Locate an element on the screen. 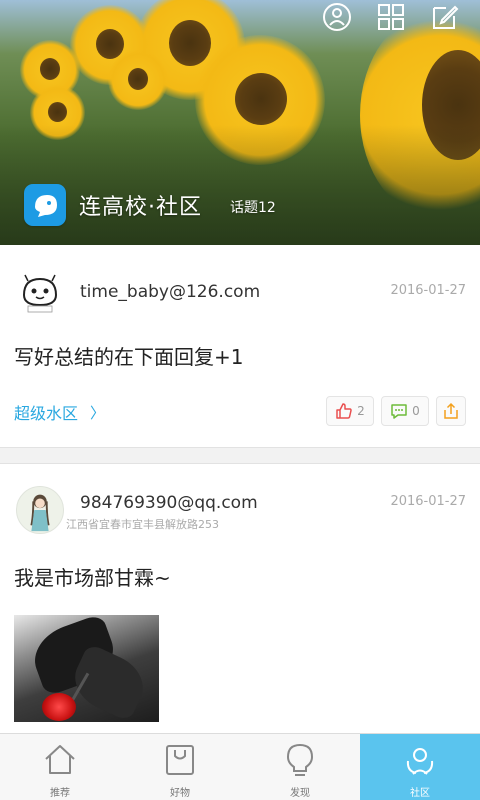 This screenshot has height=800, width=480. comment-button: 0 is located at coordinates (405, 411).